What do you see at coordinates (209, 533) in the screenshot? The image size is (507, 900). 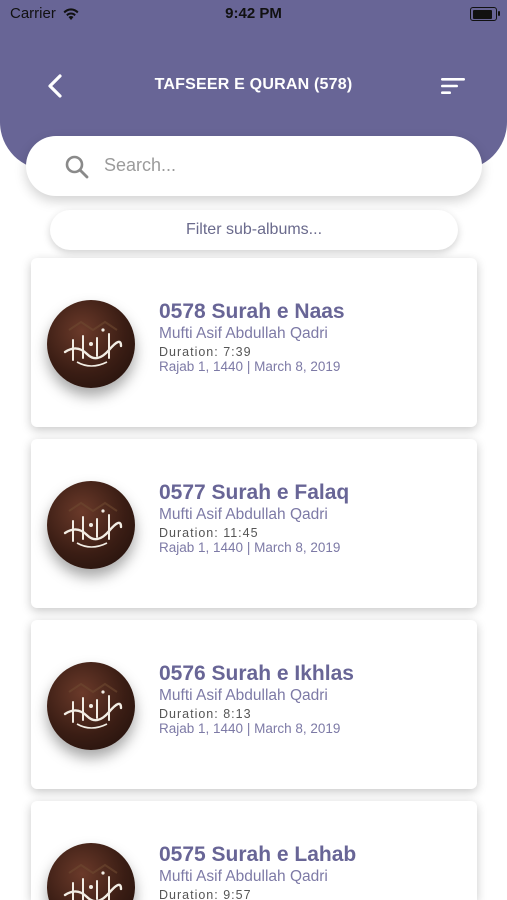 I see `item-duration: Duration: 11:45` at bounding box center [209, 533].